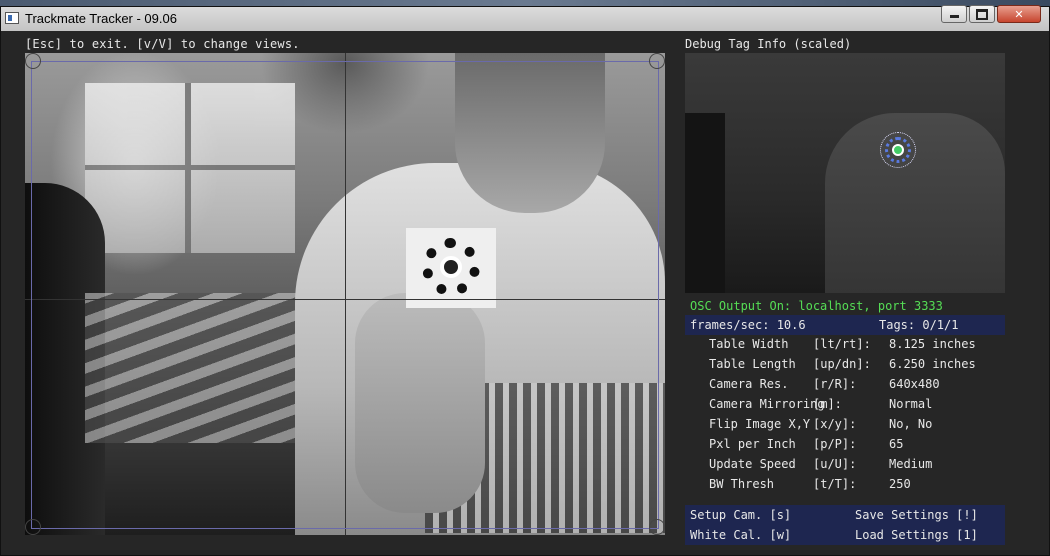 This screenshot has width=1050, height=556. I want to click on setting-bw-thresh: BW Thresh [t/T]: 250, so click(859, 487).